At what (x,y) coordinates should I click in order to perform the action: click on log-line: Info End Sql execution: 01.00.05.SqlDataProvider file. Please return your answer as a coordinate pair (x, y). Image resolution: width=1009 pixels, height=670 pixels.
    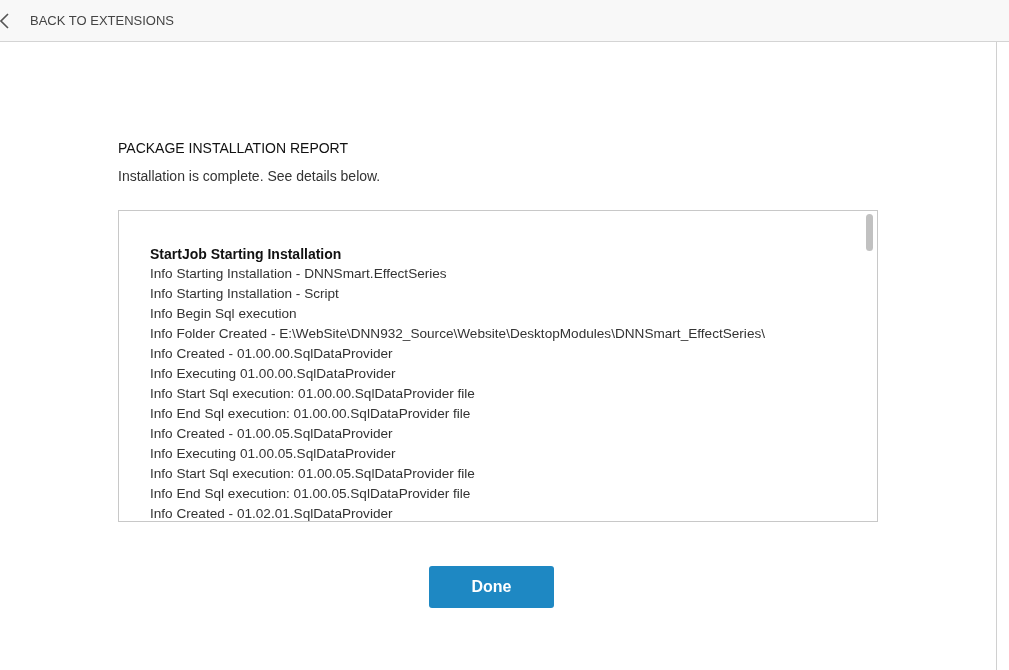
    Looking at the image, I should click on (311, 494).